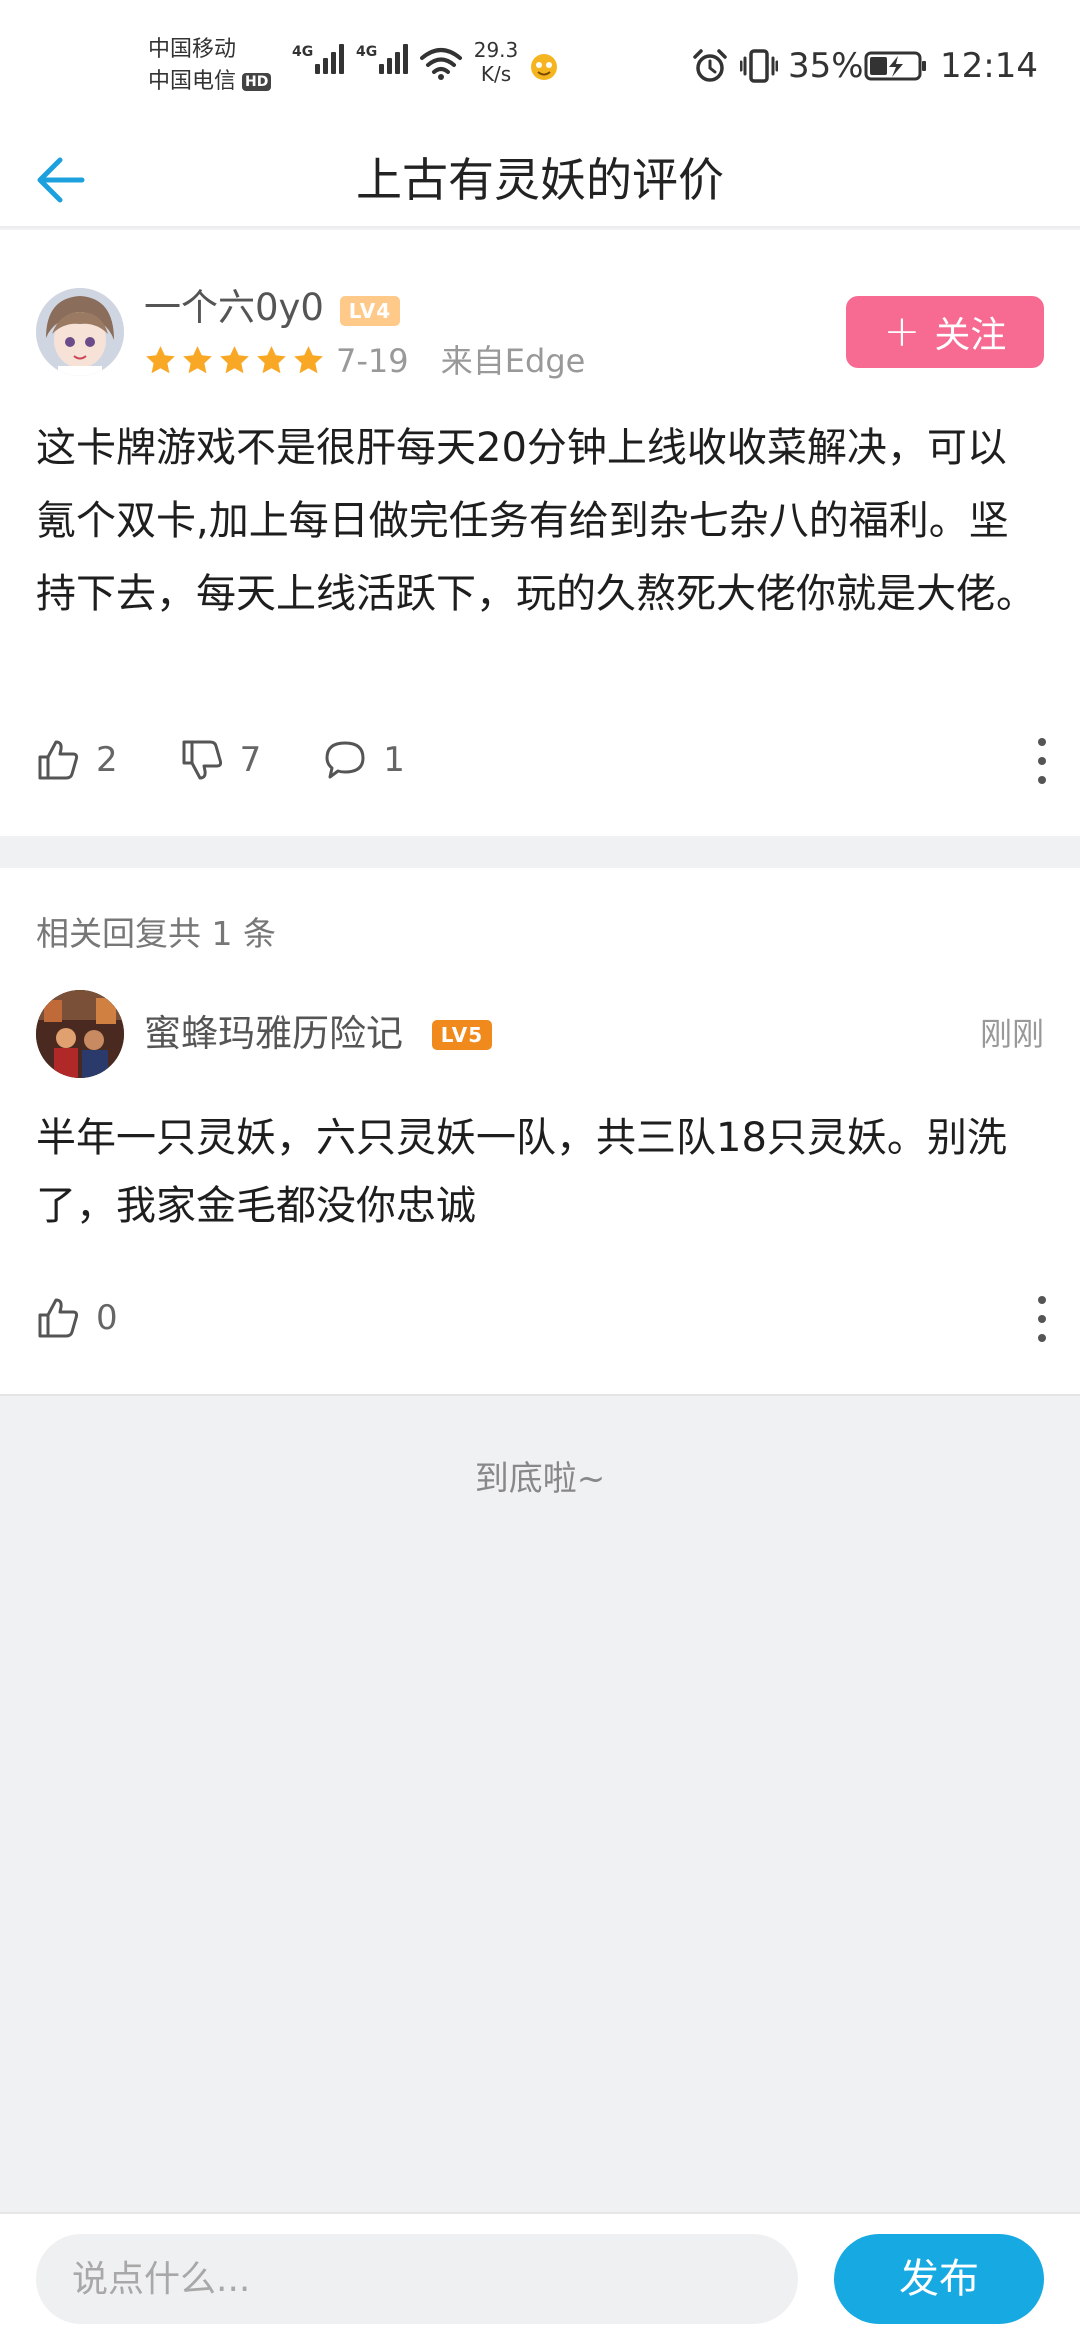  I want to click on page-title: 上古有灵妖的评价, so click(540, 180).